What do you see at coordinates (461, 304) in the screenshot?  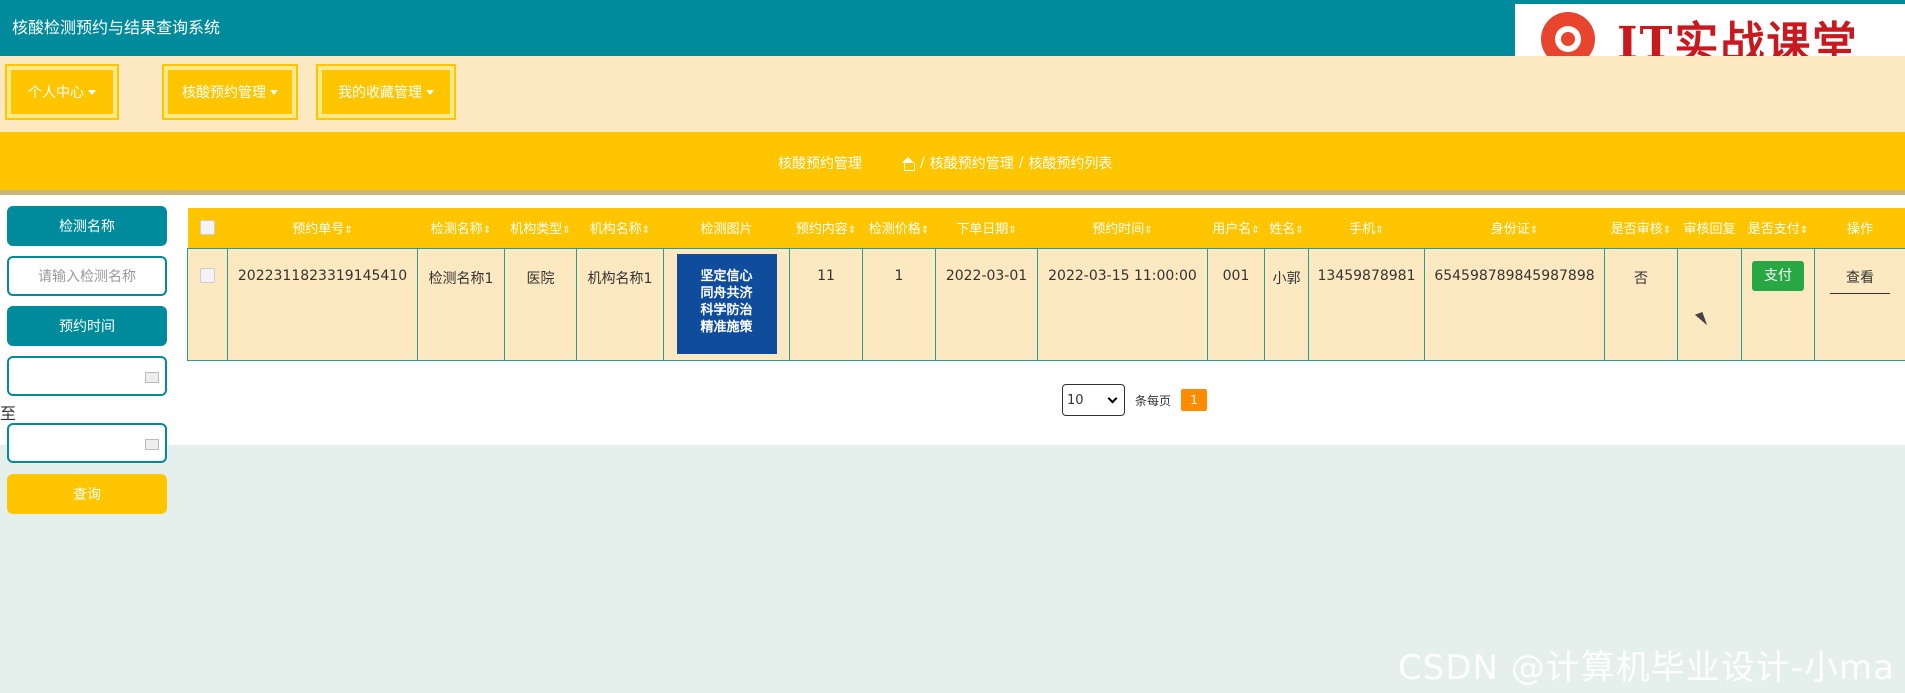 I see `test-name-cell: 检测名称1` at bounding box center [461, 304].